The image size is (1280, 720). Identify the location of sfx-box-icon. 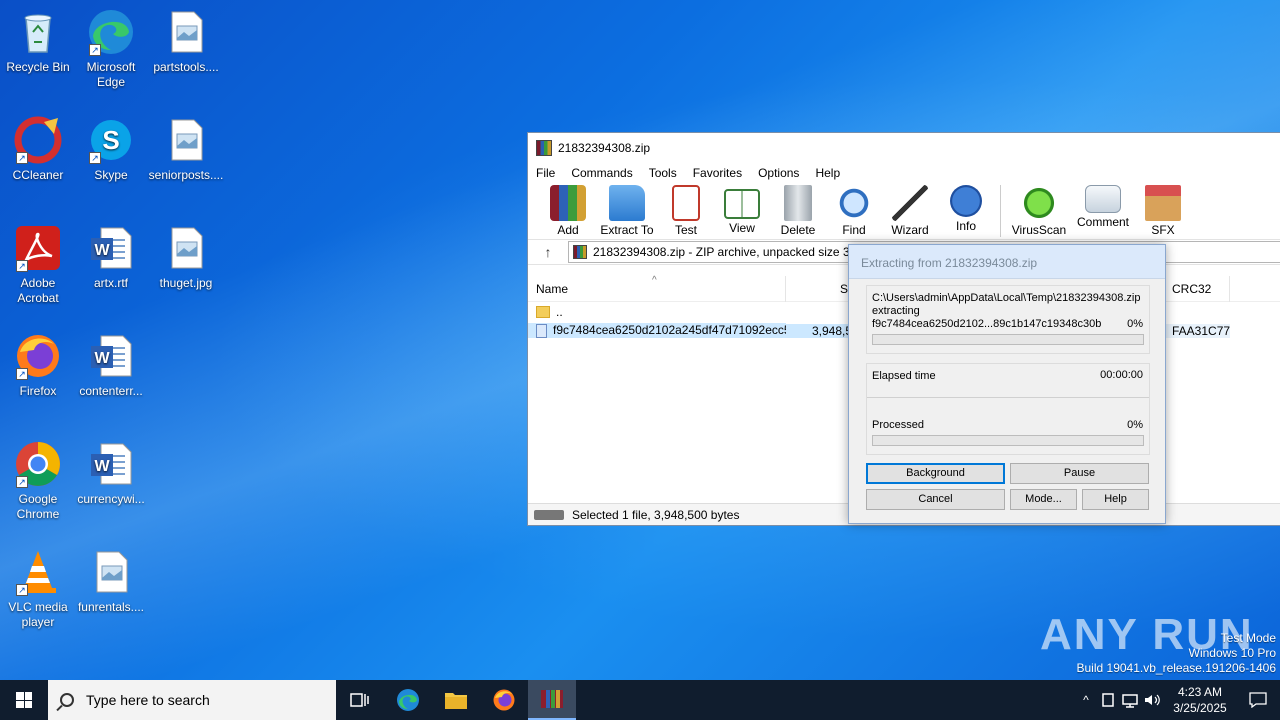
(1163, 203).